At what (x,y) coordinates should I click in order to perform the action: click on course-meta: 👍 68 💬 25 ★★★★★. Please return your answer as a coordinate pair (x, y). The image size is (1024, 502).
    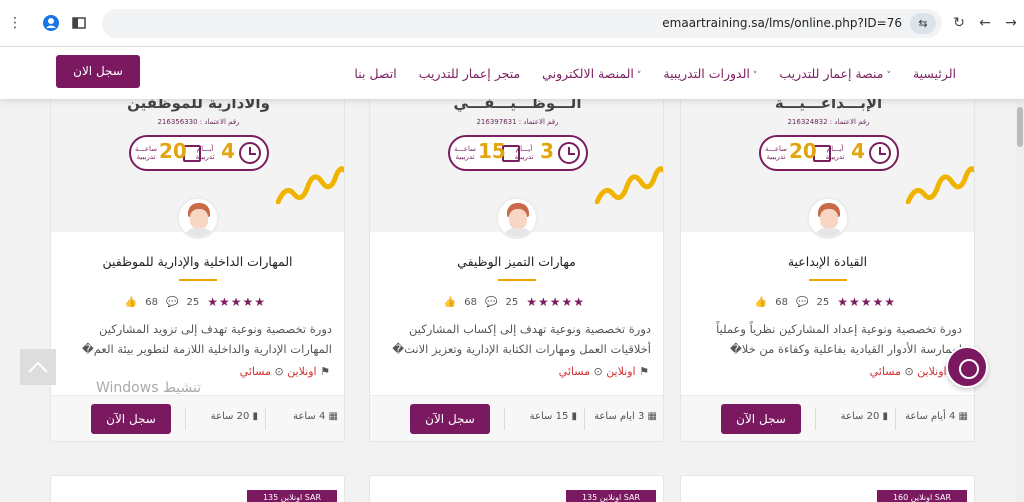
    Looking at the image, I should click on (825, 302).